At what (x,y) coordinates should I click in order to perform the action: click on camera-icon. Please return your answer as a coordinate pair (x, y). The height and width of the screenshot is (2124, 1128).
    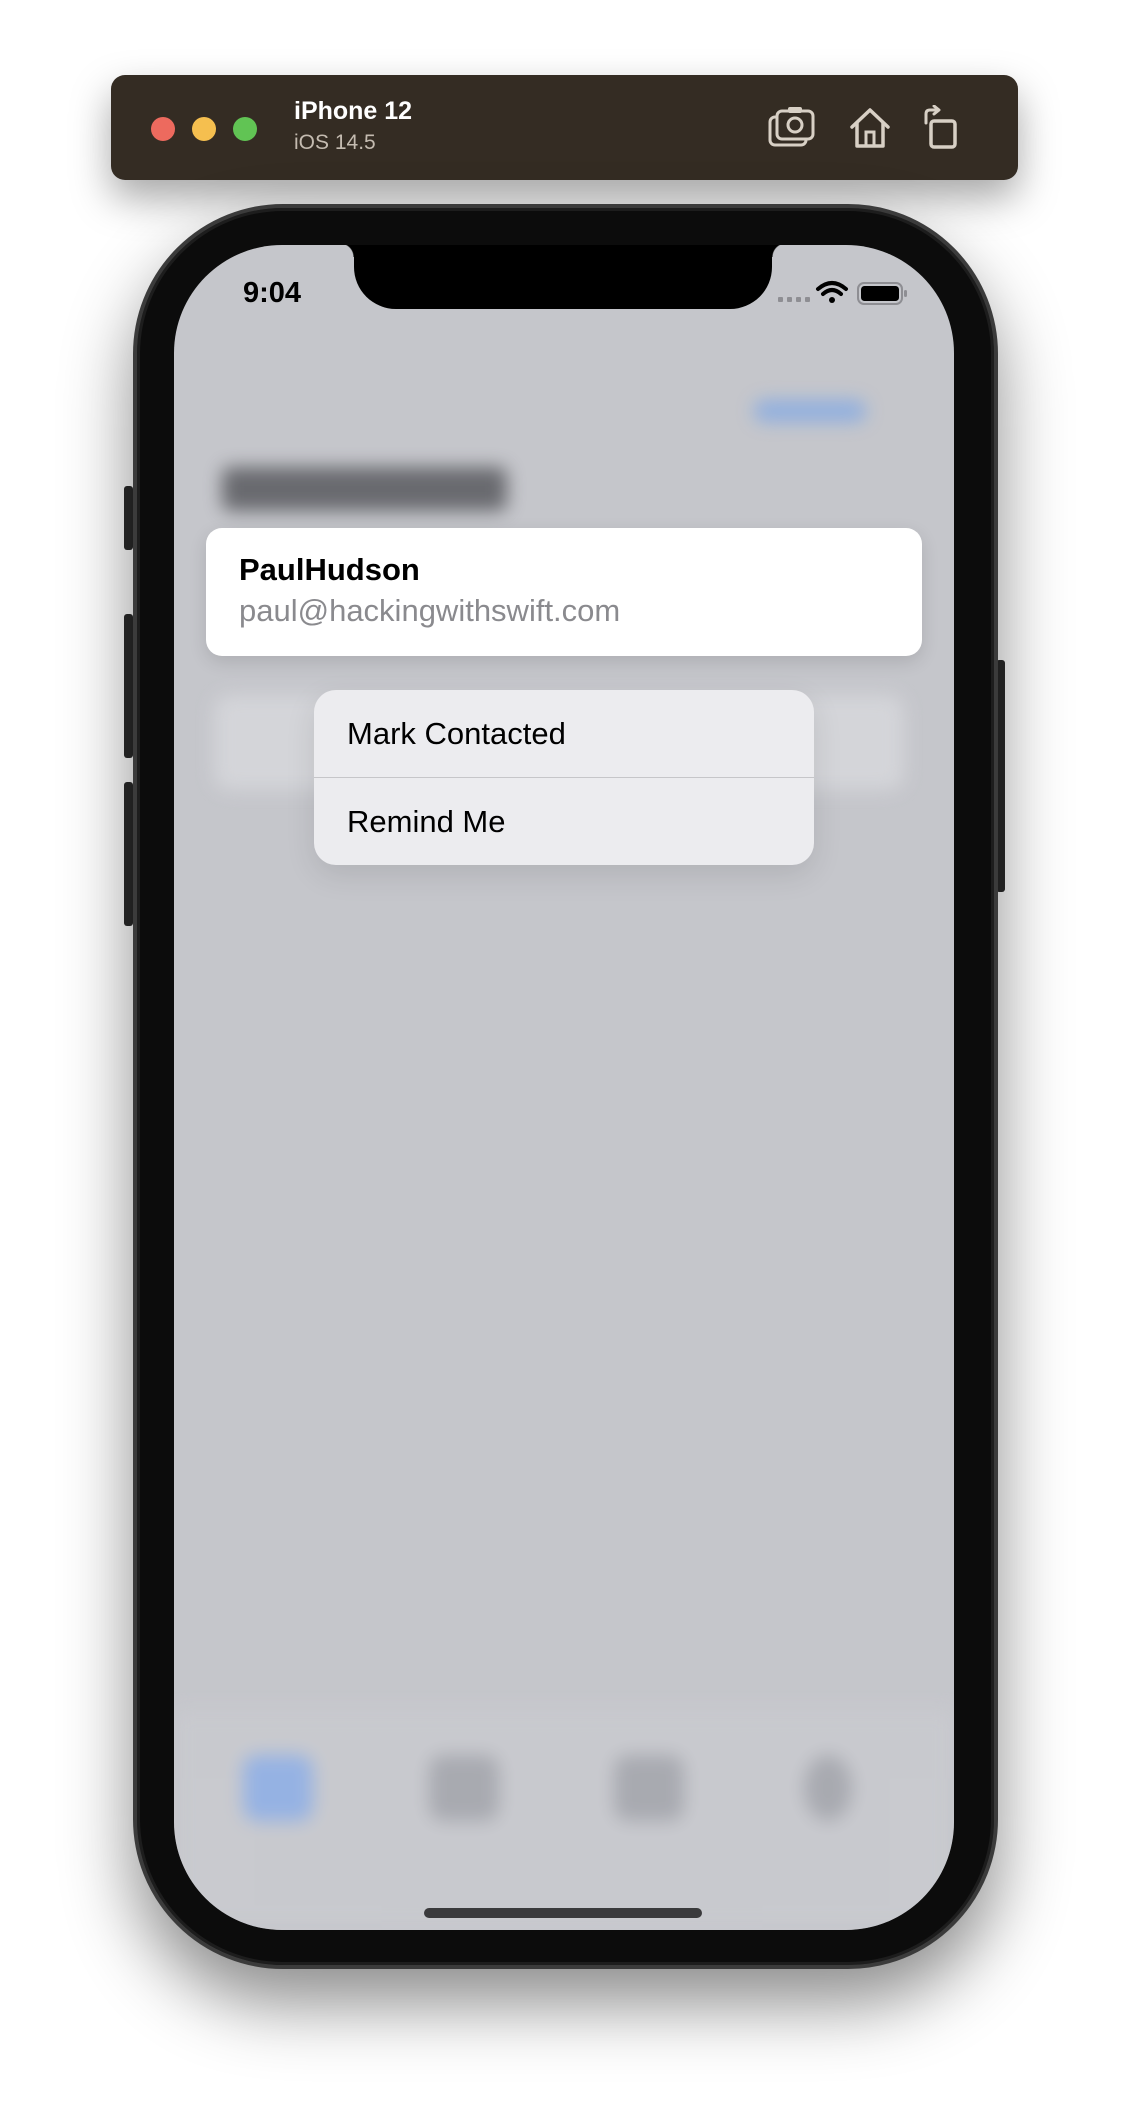
    Looking at the image, I should click on (791, 127).